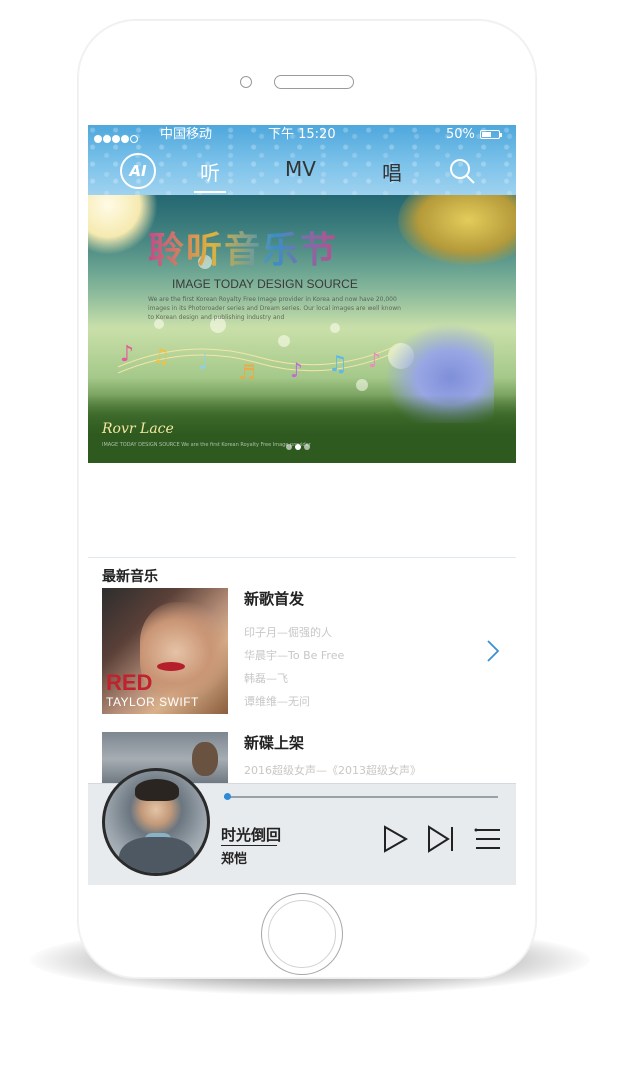 Image resolution: width=617 pixels, height=1068 pixels. What do you see at coordinates (493, 651) in the screenshot?
I see `chevron-right-icon` at bounding box center [493, 651].